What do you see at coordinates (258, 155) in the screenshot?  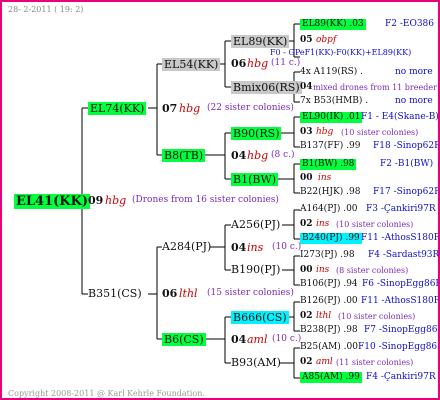 I see `gen3-b-line: hbg` at bounding box center [258, 155].